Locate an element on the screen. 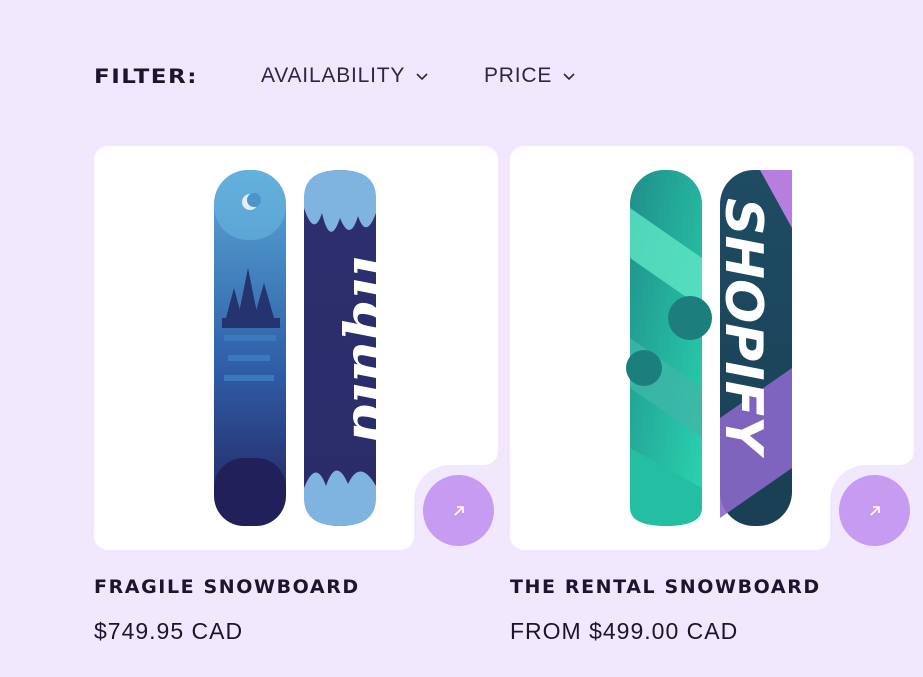 This screenshot has width=923, height=677. product-image-liquid-snowboard: liquid is located at coordinates (301, 348).